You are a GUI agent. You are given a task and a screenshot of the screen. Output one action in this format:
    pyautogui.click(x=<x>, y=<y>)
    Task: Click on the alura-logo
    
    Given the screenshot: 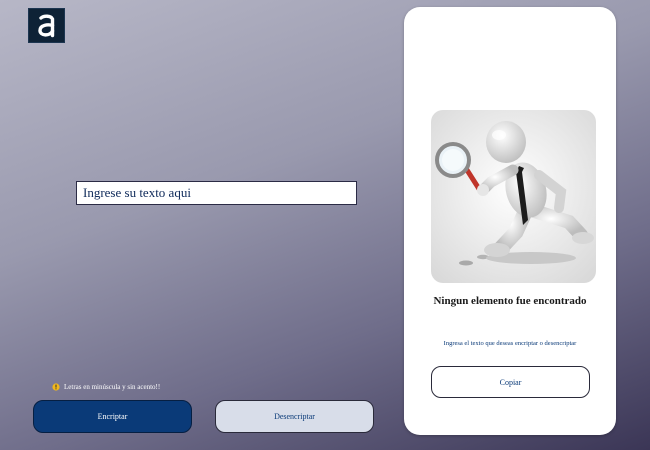 What is the action you would take?
    pyautogui.click(x=46, y=25)
    